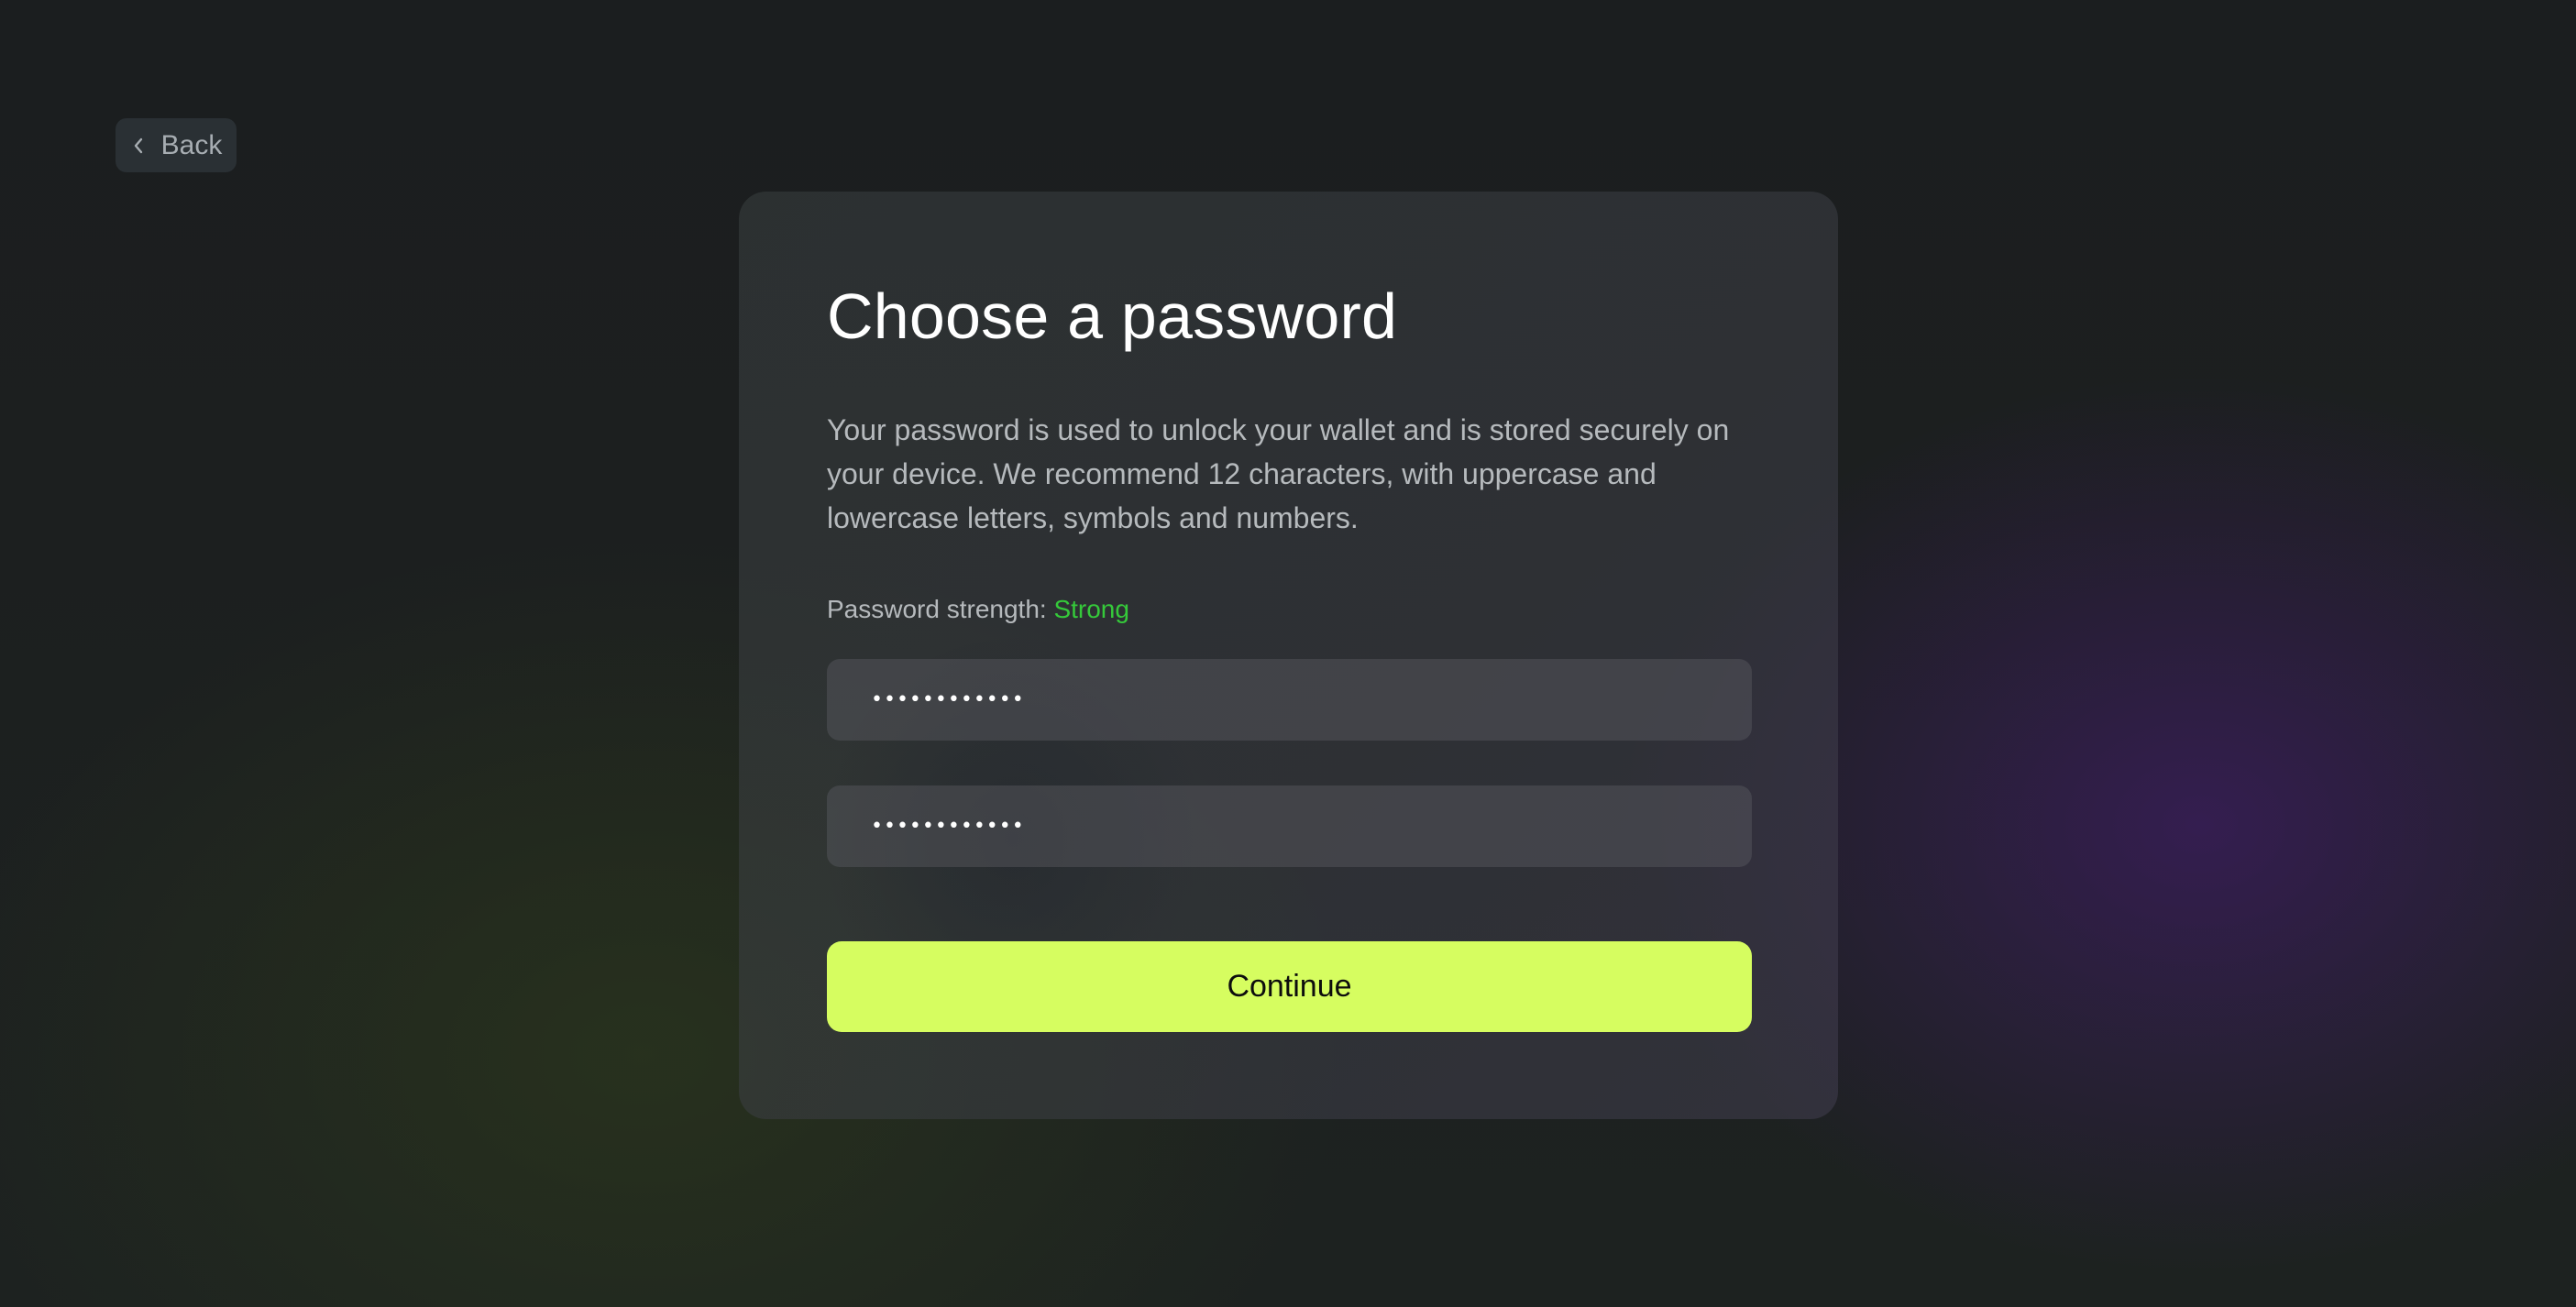  I want to click on strength-label: Password strength:, so click(937, 609).